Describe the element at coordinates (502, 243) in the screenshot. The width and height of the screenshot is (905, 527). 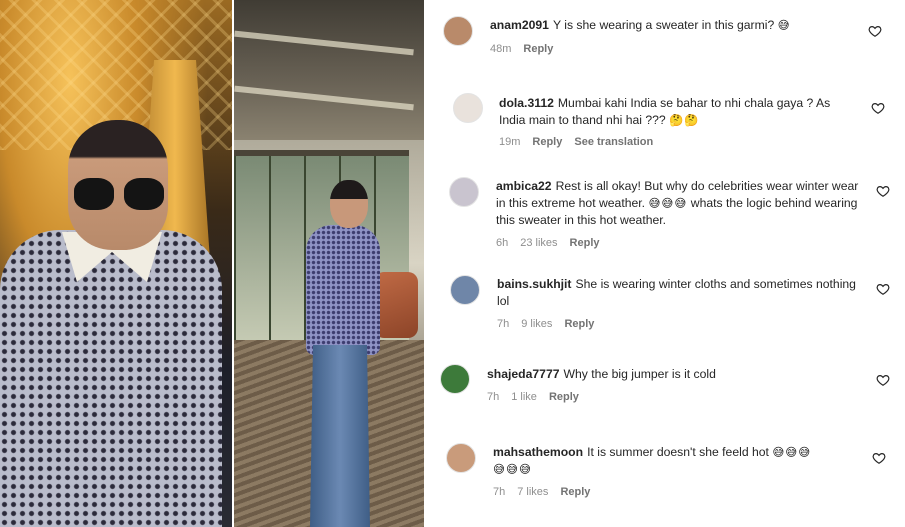
I see `comment-time: 6h` at that location.